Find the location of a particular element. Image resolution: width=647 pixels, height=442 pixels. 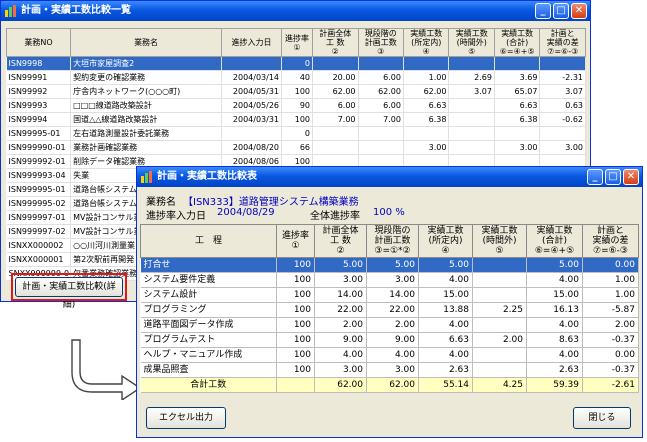

list-window-titlebar: 計画・実績工数比較一覧 _ □ ✕ is located at coordinates (295, 11).